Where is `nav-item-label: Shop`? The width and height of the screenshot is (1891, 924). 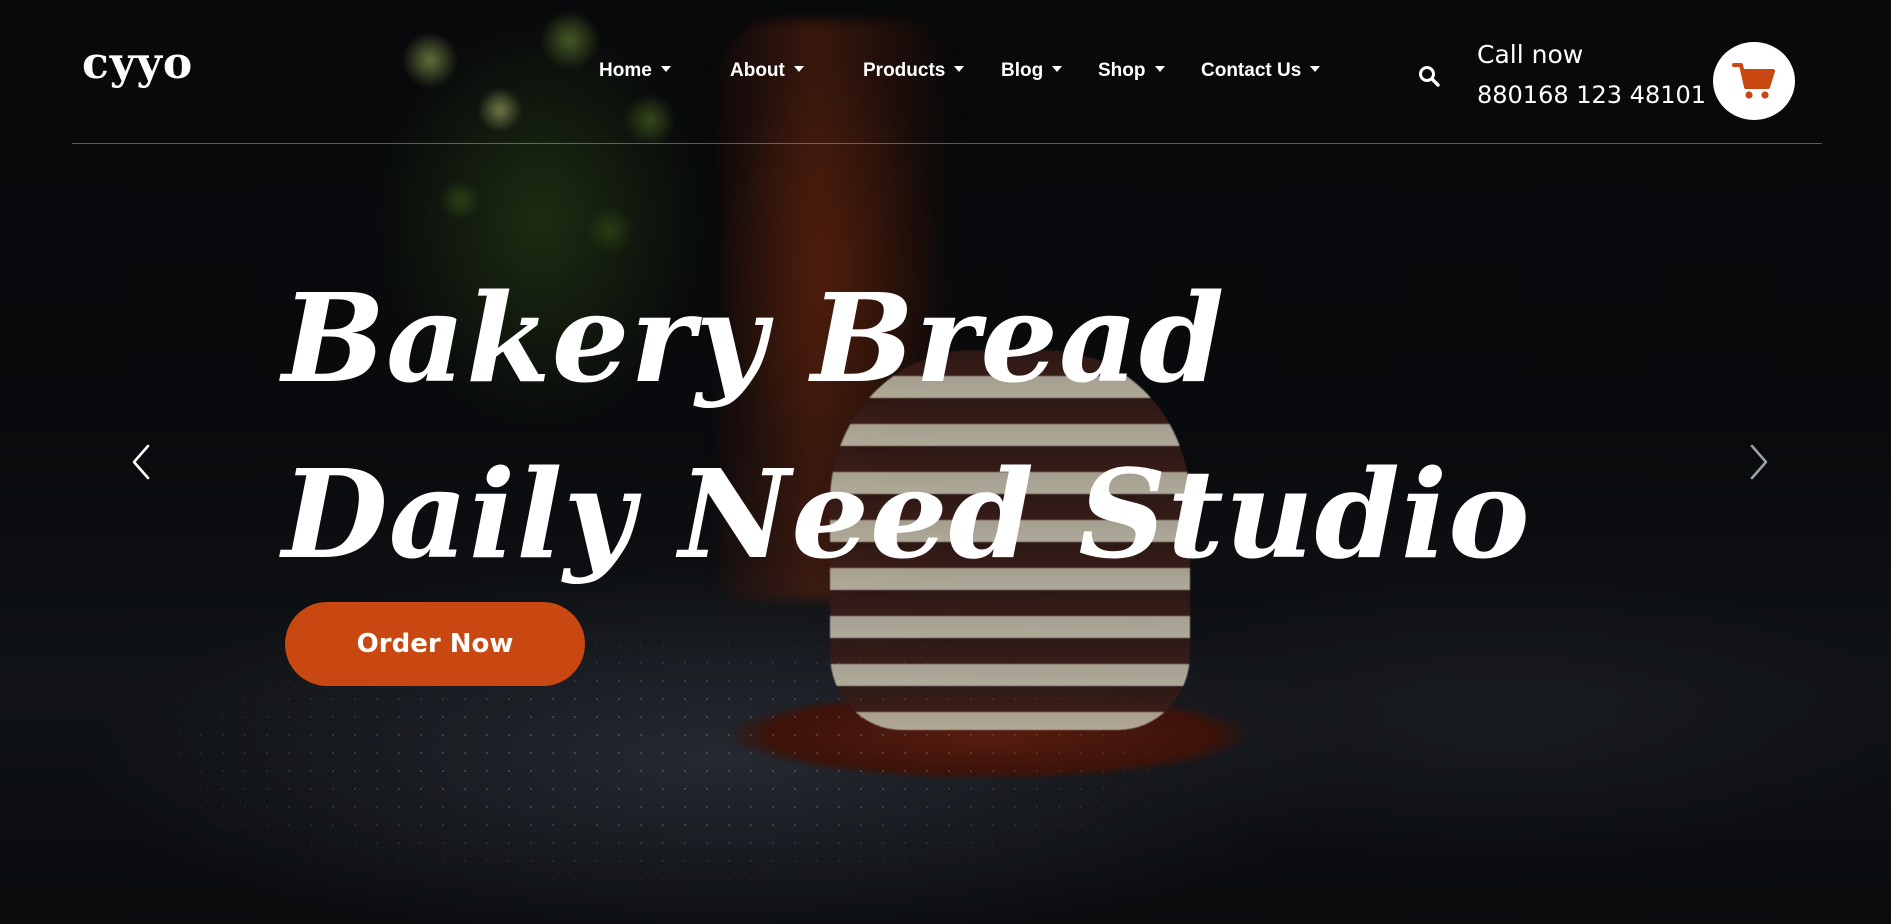 nav-item-label: Shop is located at coordinates (1122, 70).